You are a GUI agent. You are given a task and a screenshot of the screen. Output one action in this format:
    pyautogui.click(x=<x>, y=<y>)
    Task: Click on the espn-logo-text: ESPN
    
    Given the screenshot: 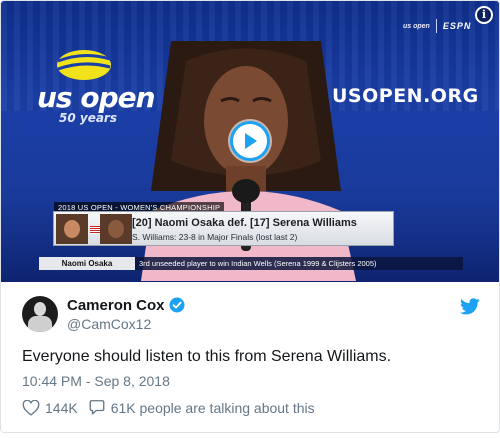 What is the action you would take?
    pyautogui.click(x=457, y=26)
    